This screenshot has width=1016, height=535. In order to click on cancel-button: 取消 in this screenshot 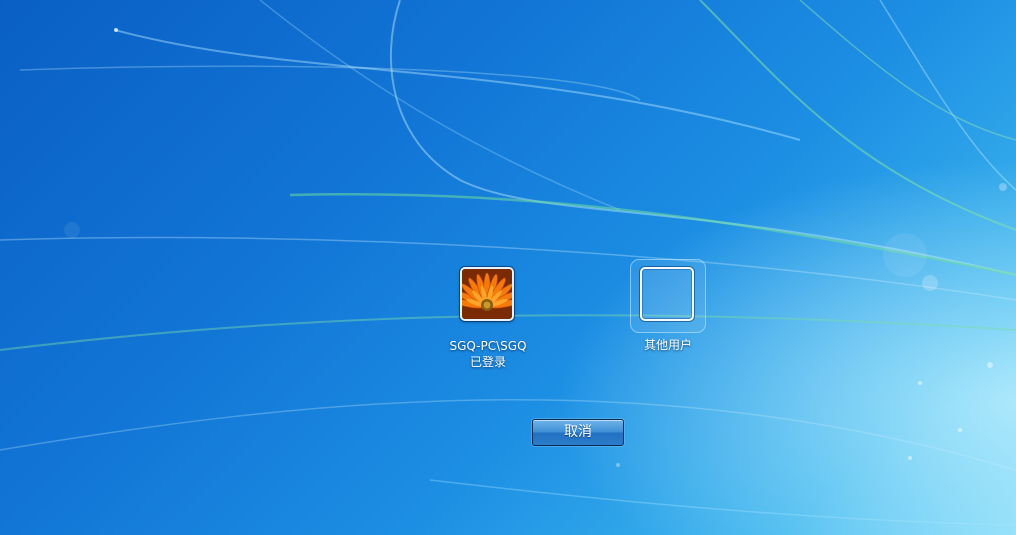, I will do `click(578, 432)`.